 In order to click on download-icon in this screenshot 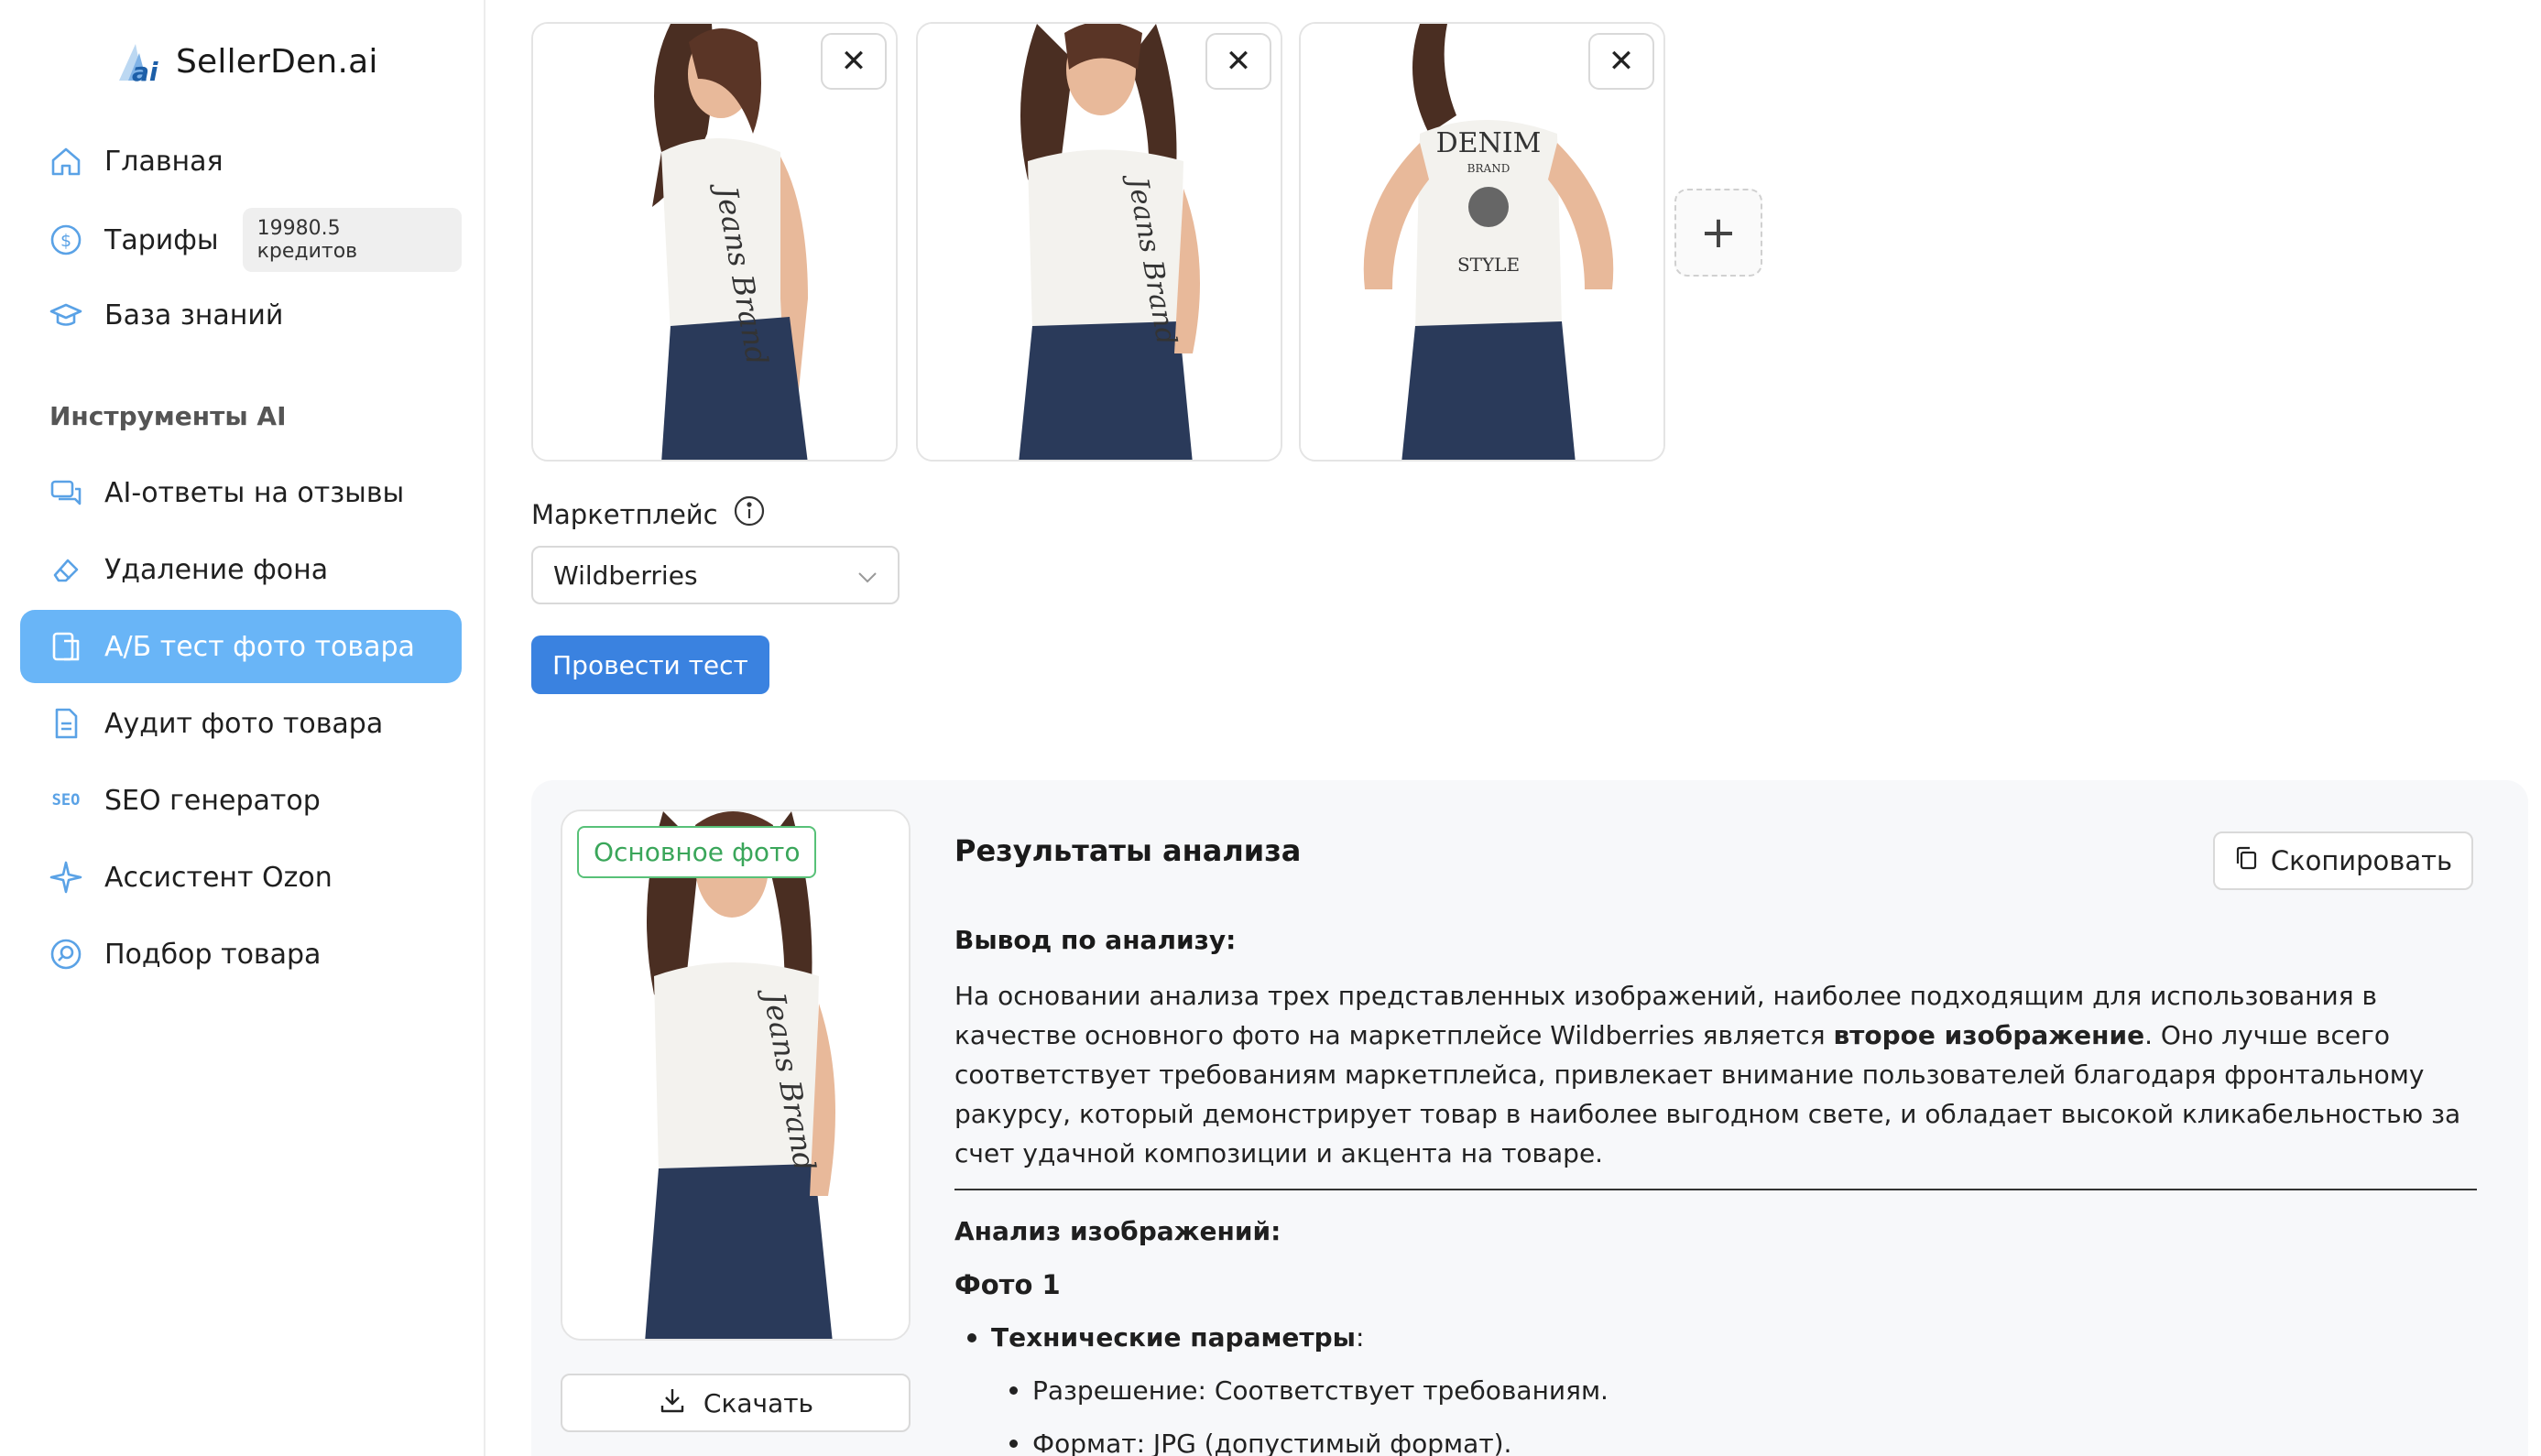, I will do `click(673, 1403)`.